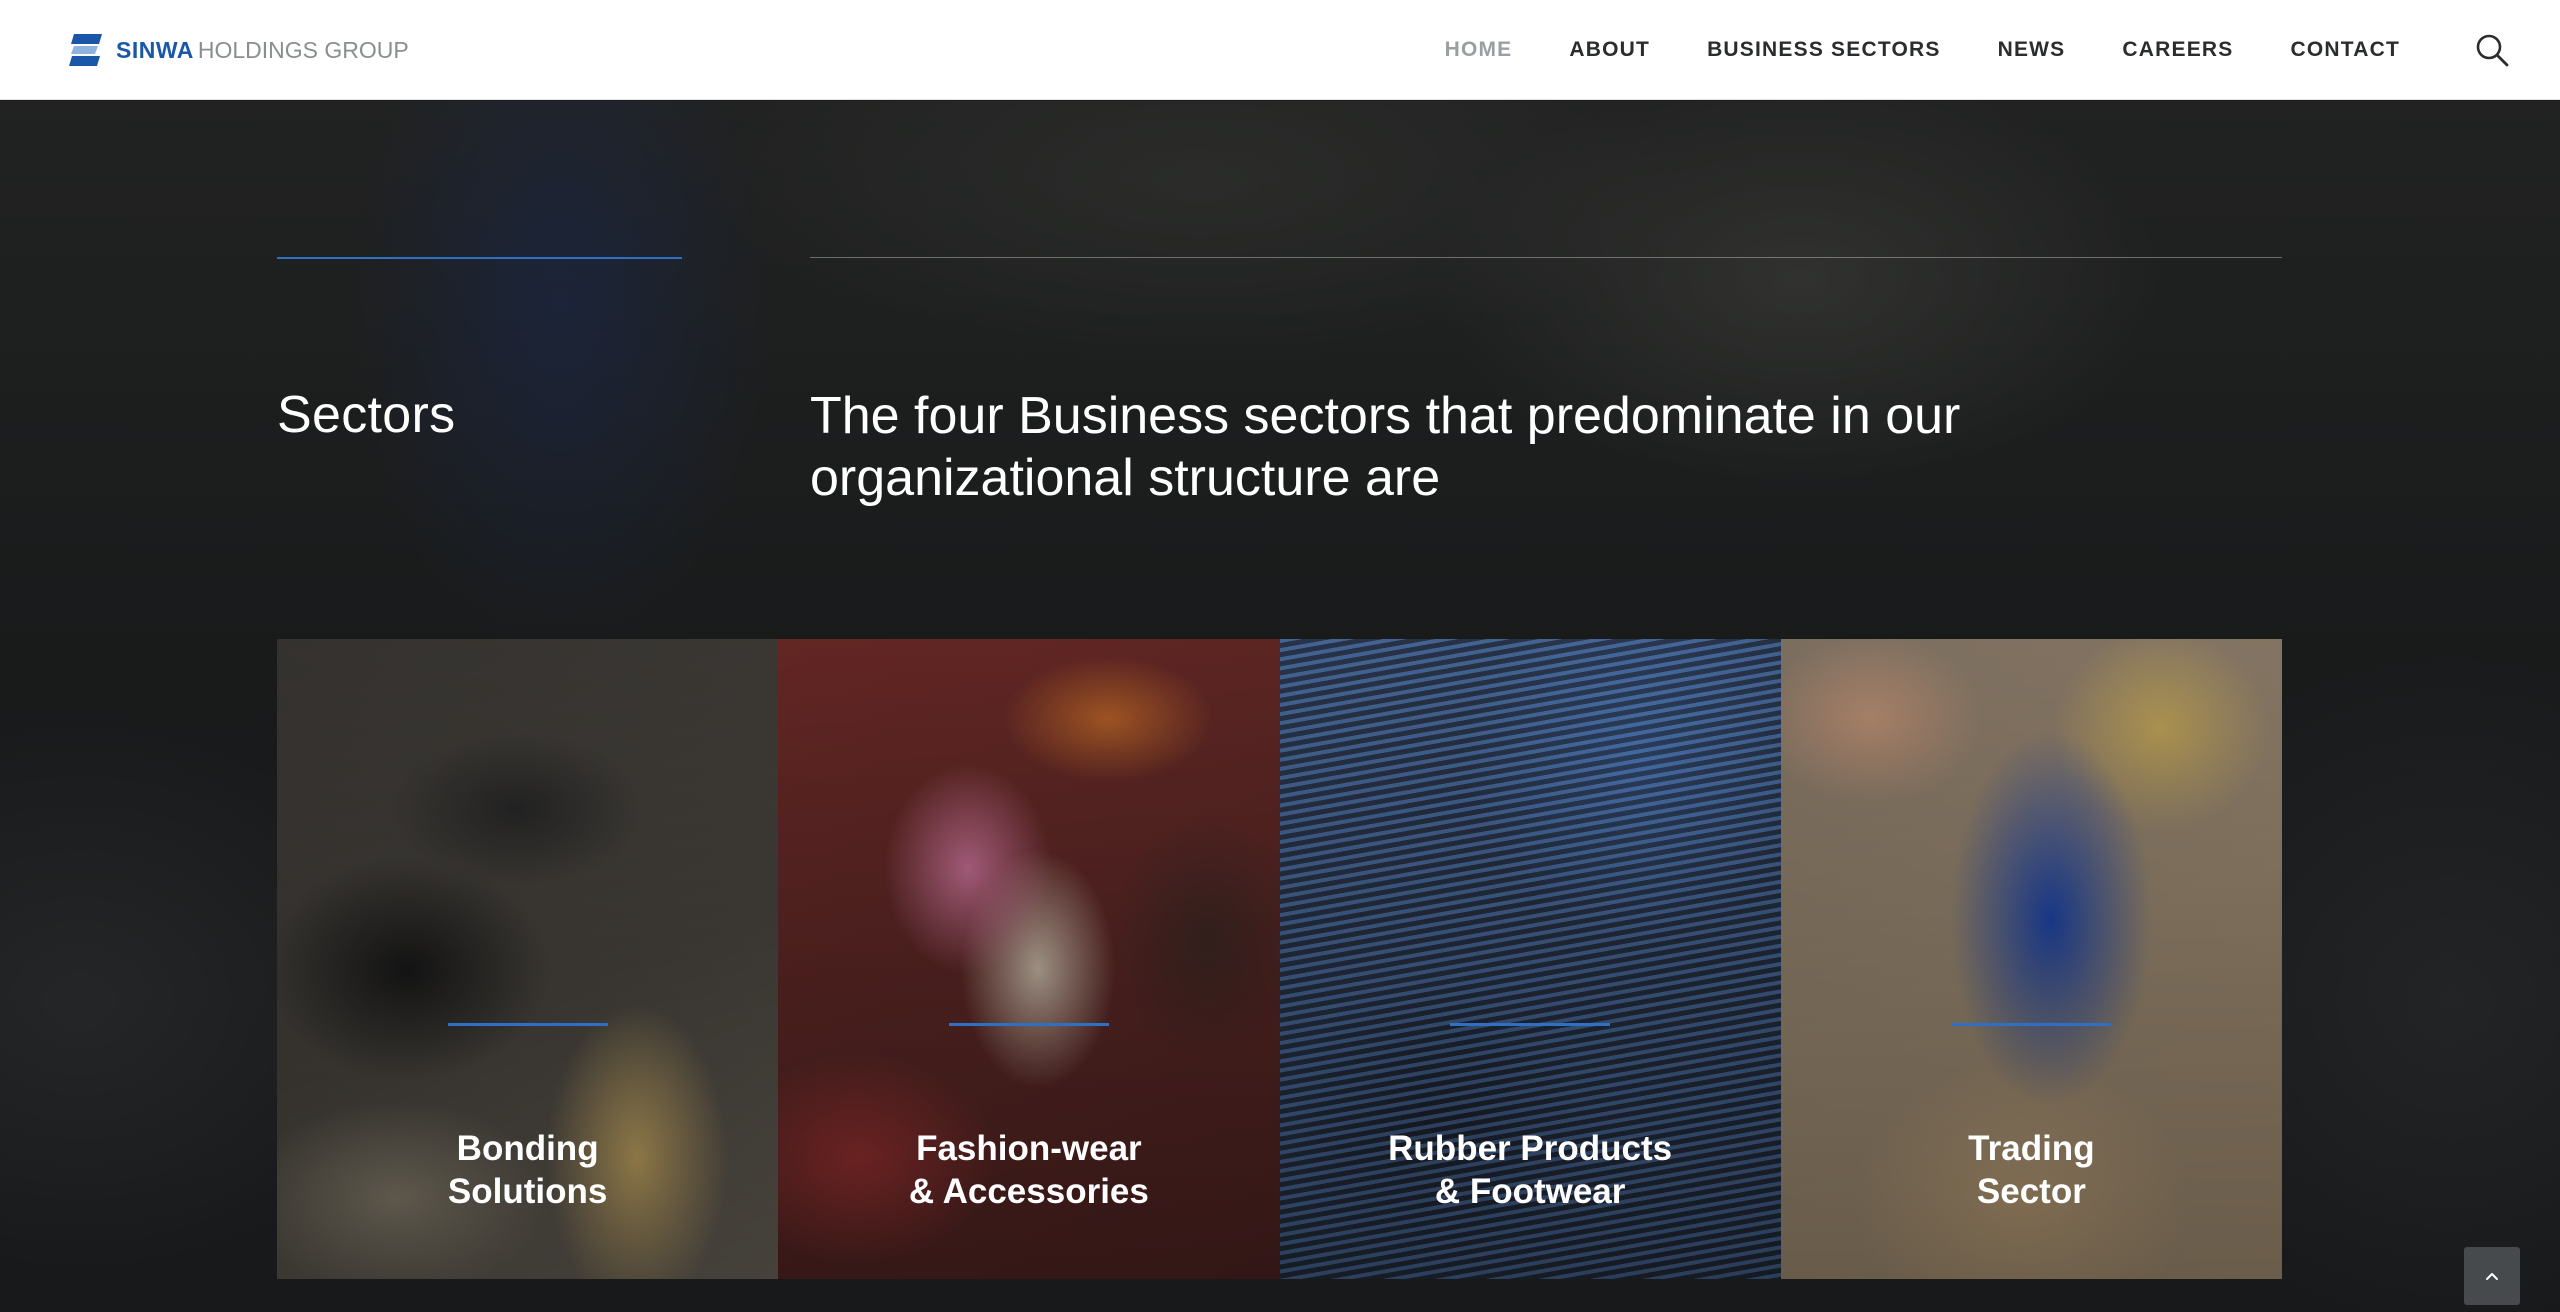  Describe the element at coordinates (1530, 1148) in the screenshot. I see `card-title-line1: Rubber Products` at that location.